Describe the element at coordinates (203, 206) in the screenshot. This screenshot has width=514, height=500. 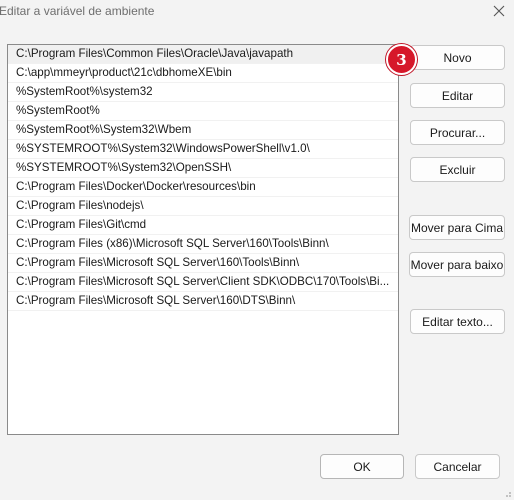
I see `path-list-item: C:\Program Files\nodejs\` at that location.